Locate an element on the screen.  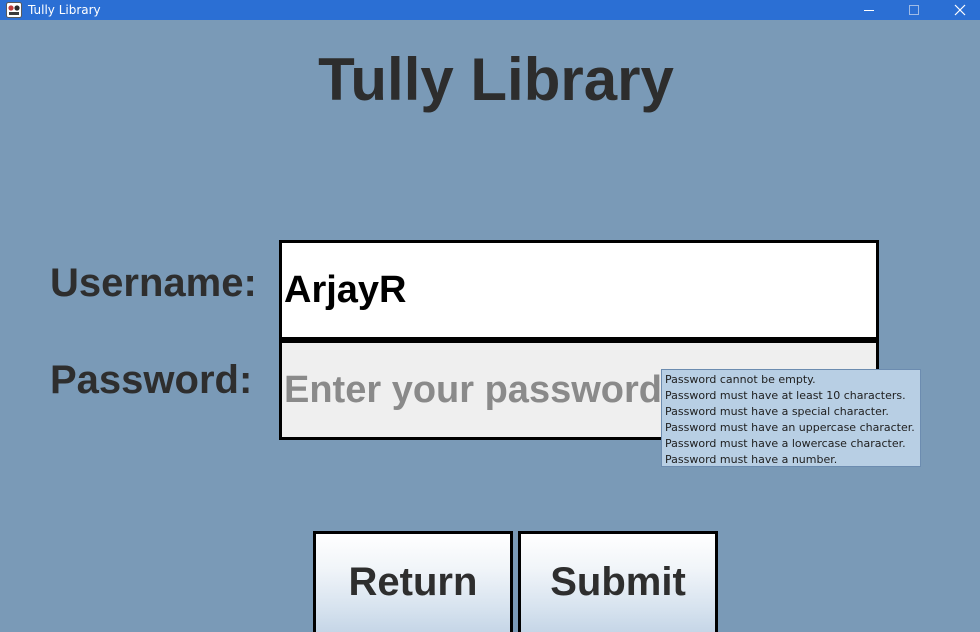
return-button-label: Return is located at coordinates (413, 581).